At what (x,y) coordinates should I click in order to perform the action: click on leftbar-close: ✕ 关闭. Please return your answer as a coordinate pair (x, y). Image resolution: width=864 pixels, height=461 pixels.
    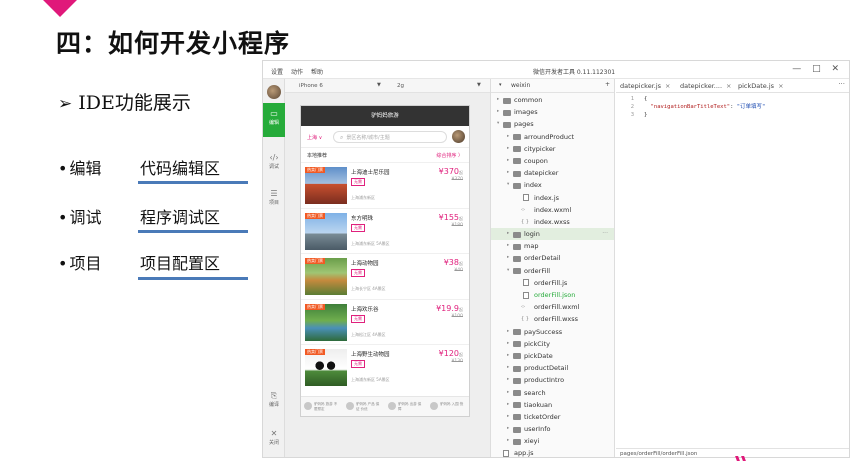
    Looking at the image, I should click on (274, 437).